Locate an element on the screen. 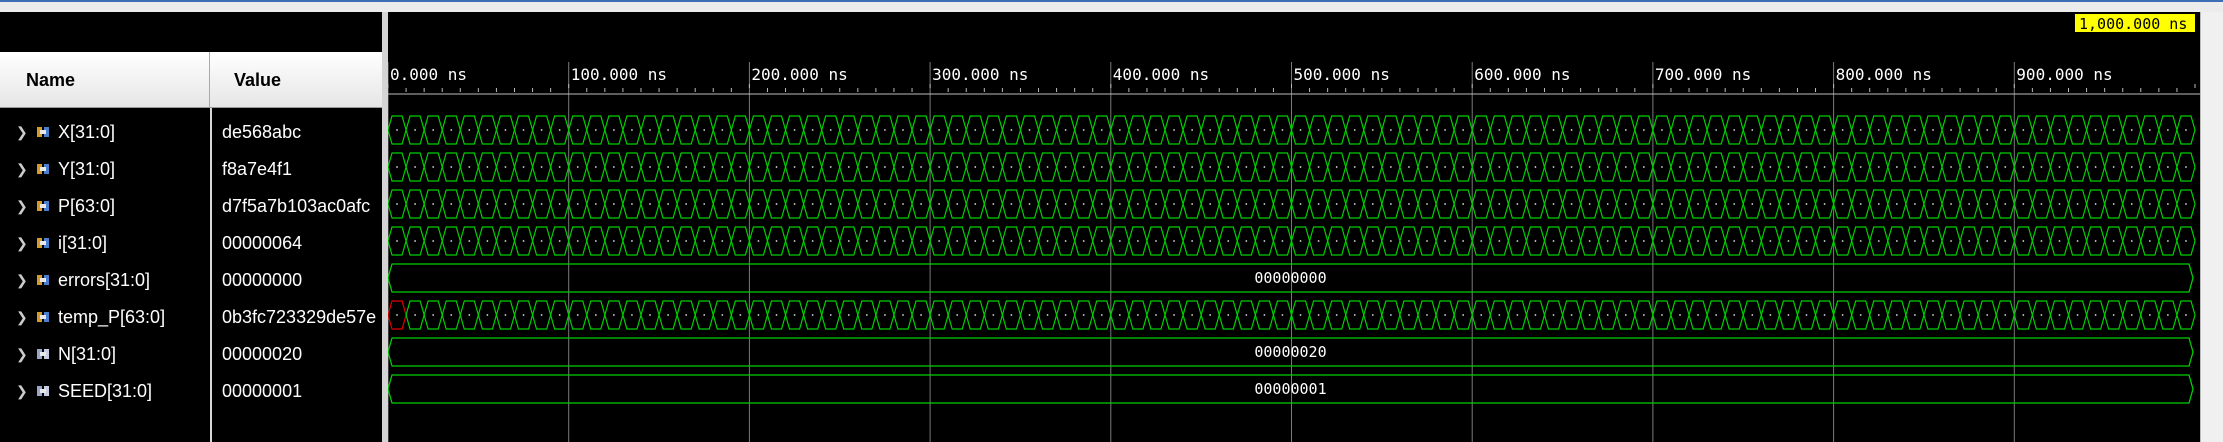 The width and height of the screenshot is (2223, 442). signal-row: ❯ SEED[31:0] 00000001 is located at coordinates (191, 391).